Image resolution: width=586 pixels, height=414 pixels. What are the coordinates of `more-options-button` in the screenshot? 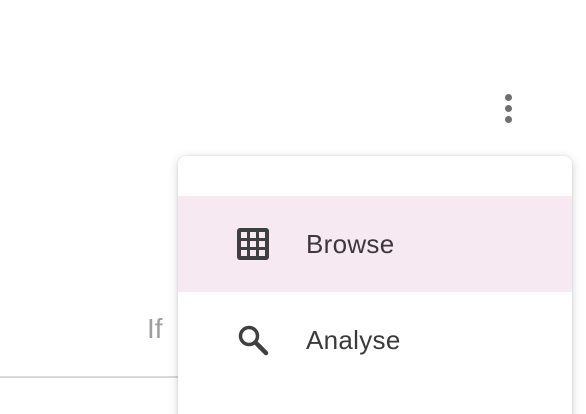 It's located at (508, 108).